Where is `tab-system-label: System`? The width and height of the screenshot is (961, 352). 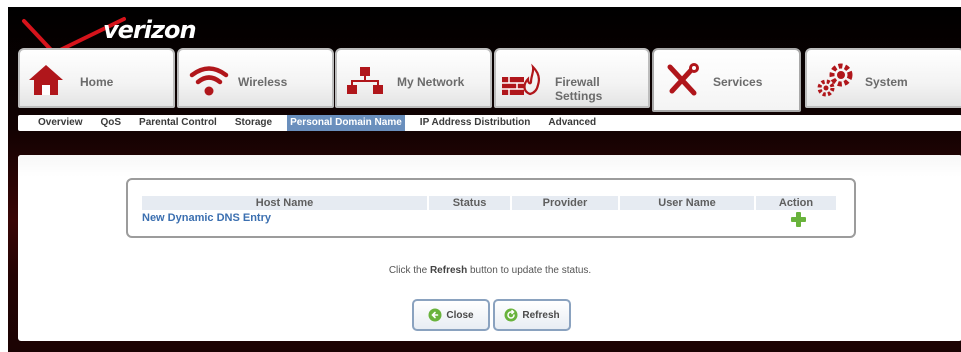
tab-system-label: System is located at coordinates (886, 82).